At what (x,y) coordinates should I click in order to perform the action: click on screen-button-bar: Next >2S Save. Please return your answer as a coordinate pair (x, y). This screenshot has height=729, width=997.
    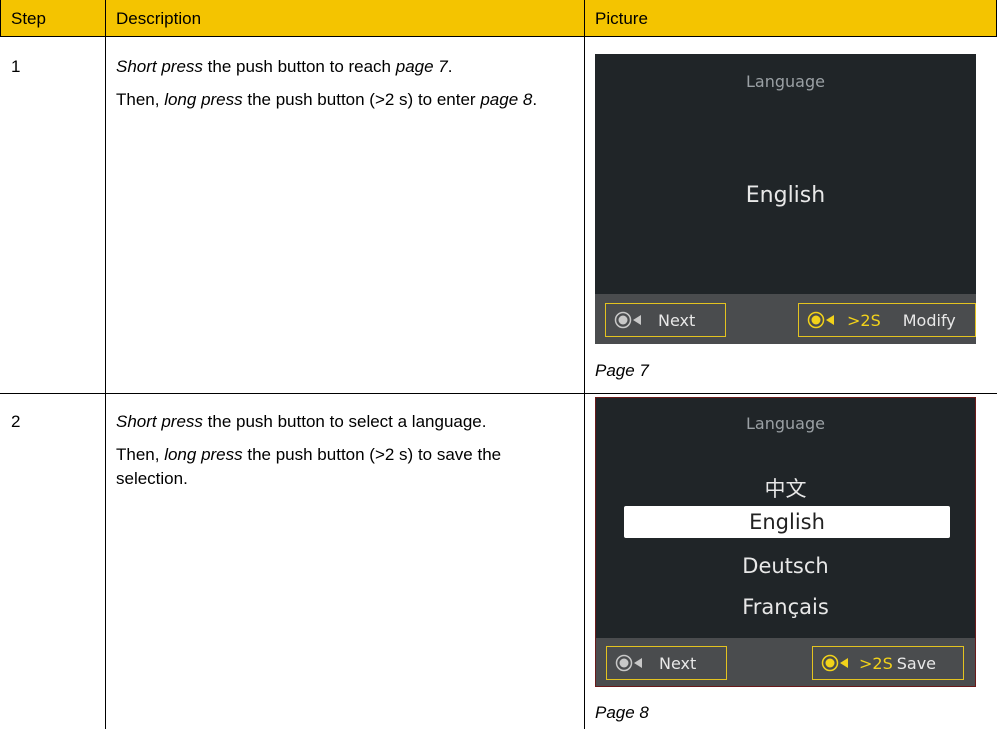
    Looking at the image, I should click on (785, 662).